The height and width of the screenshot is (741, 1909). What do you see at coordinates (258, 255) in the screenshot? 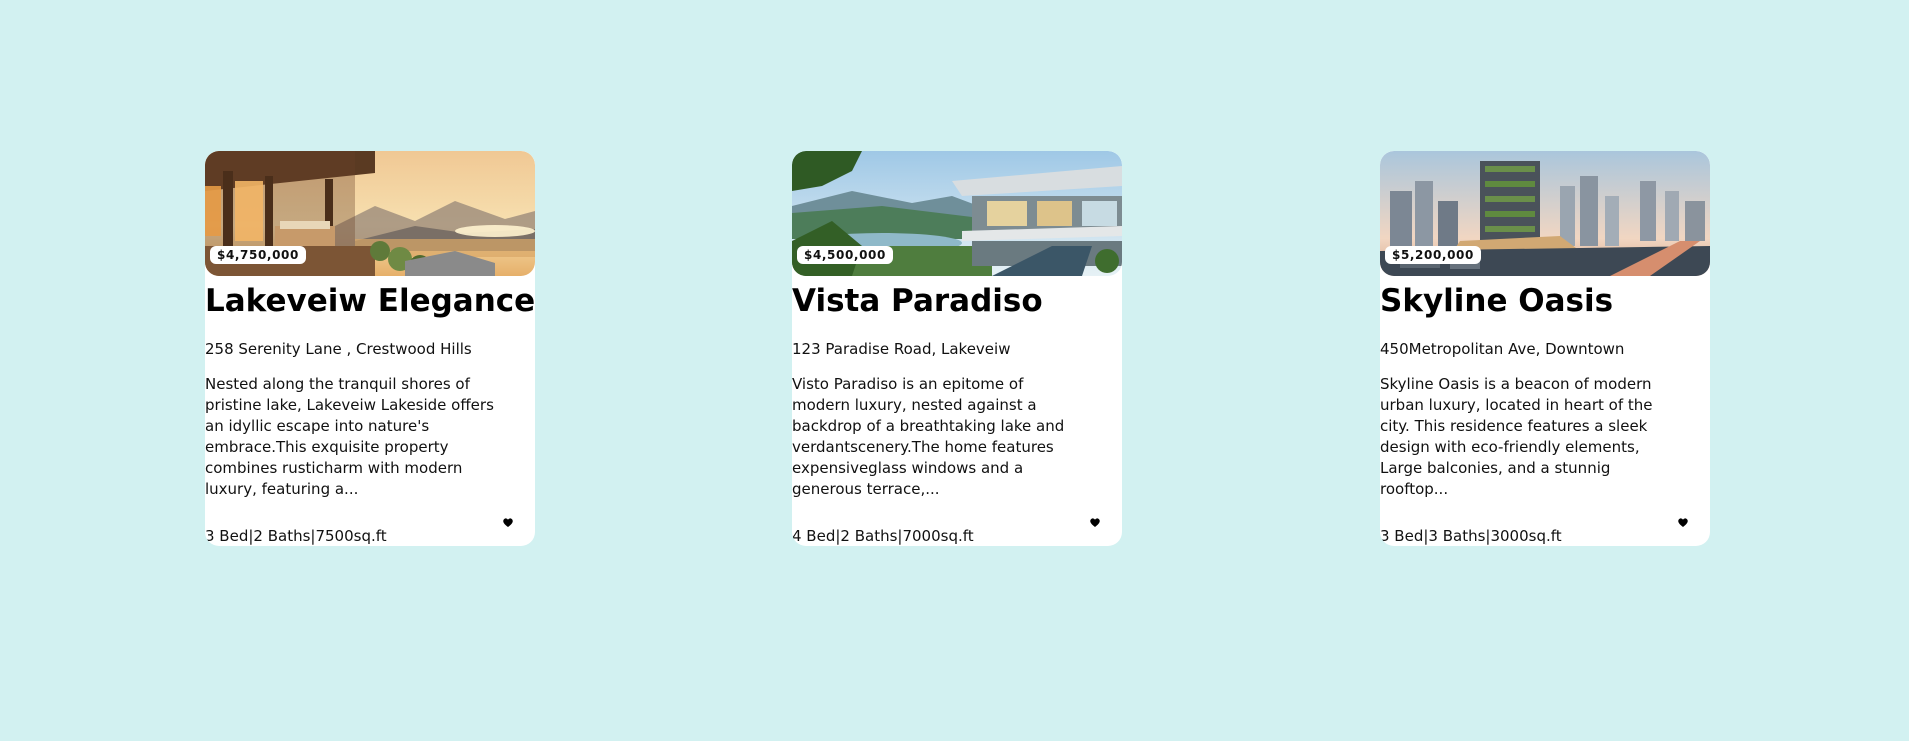
I see `price-badge: $4,750,000` at bounding box center [258, 255].